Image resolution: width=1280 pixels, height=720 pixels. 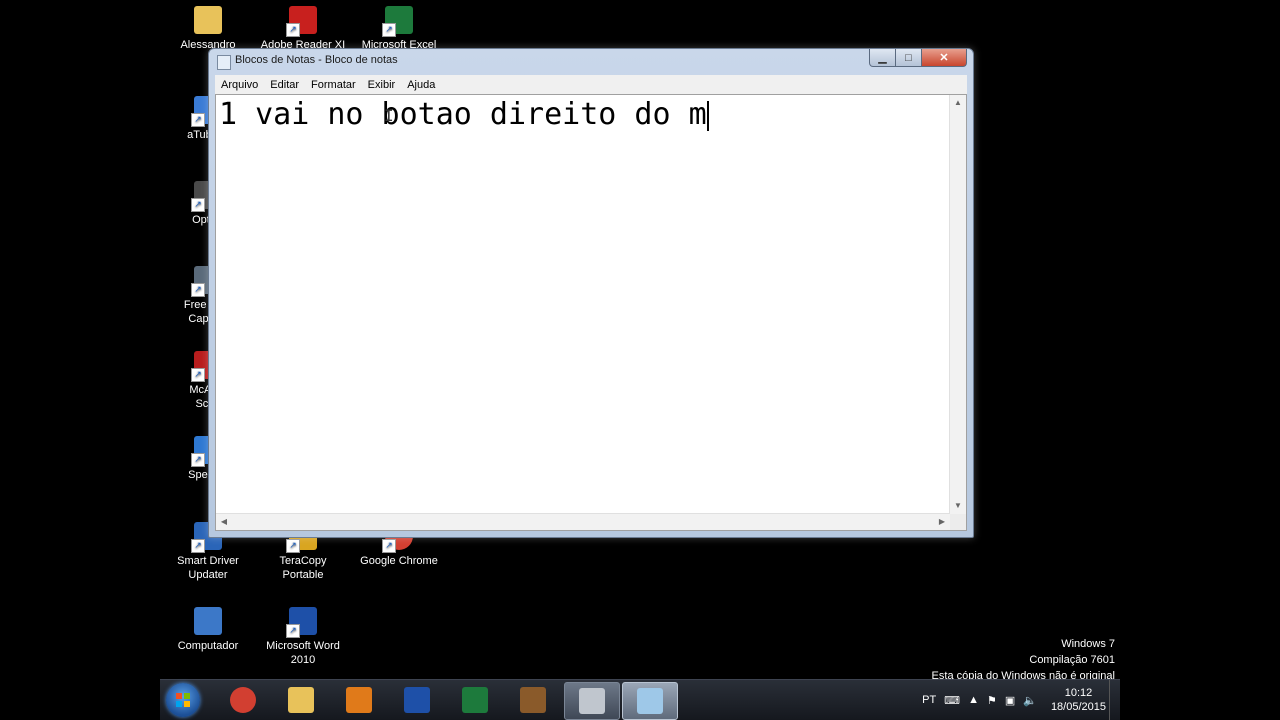 What do you see at coordinates (399, 561) in the screenshot?
I see `desktop-icon-label: Google Chrome` at bounding box center [399, 561].